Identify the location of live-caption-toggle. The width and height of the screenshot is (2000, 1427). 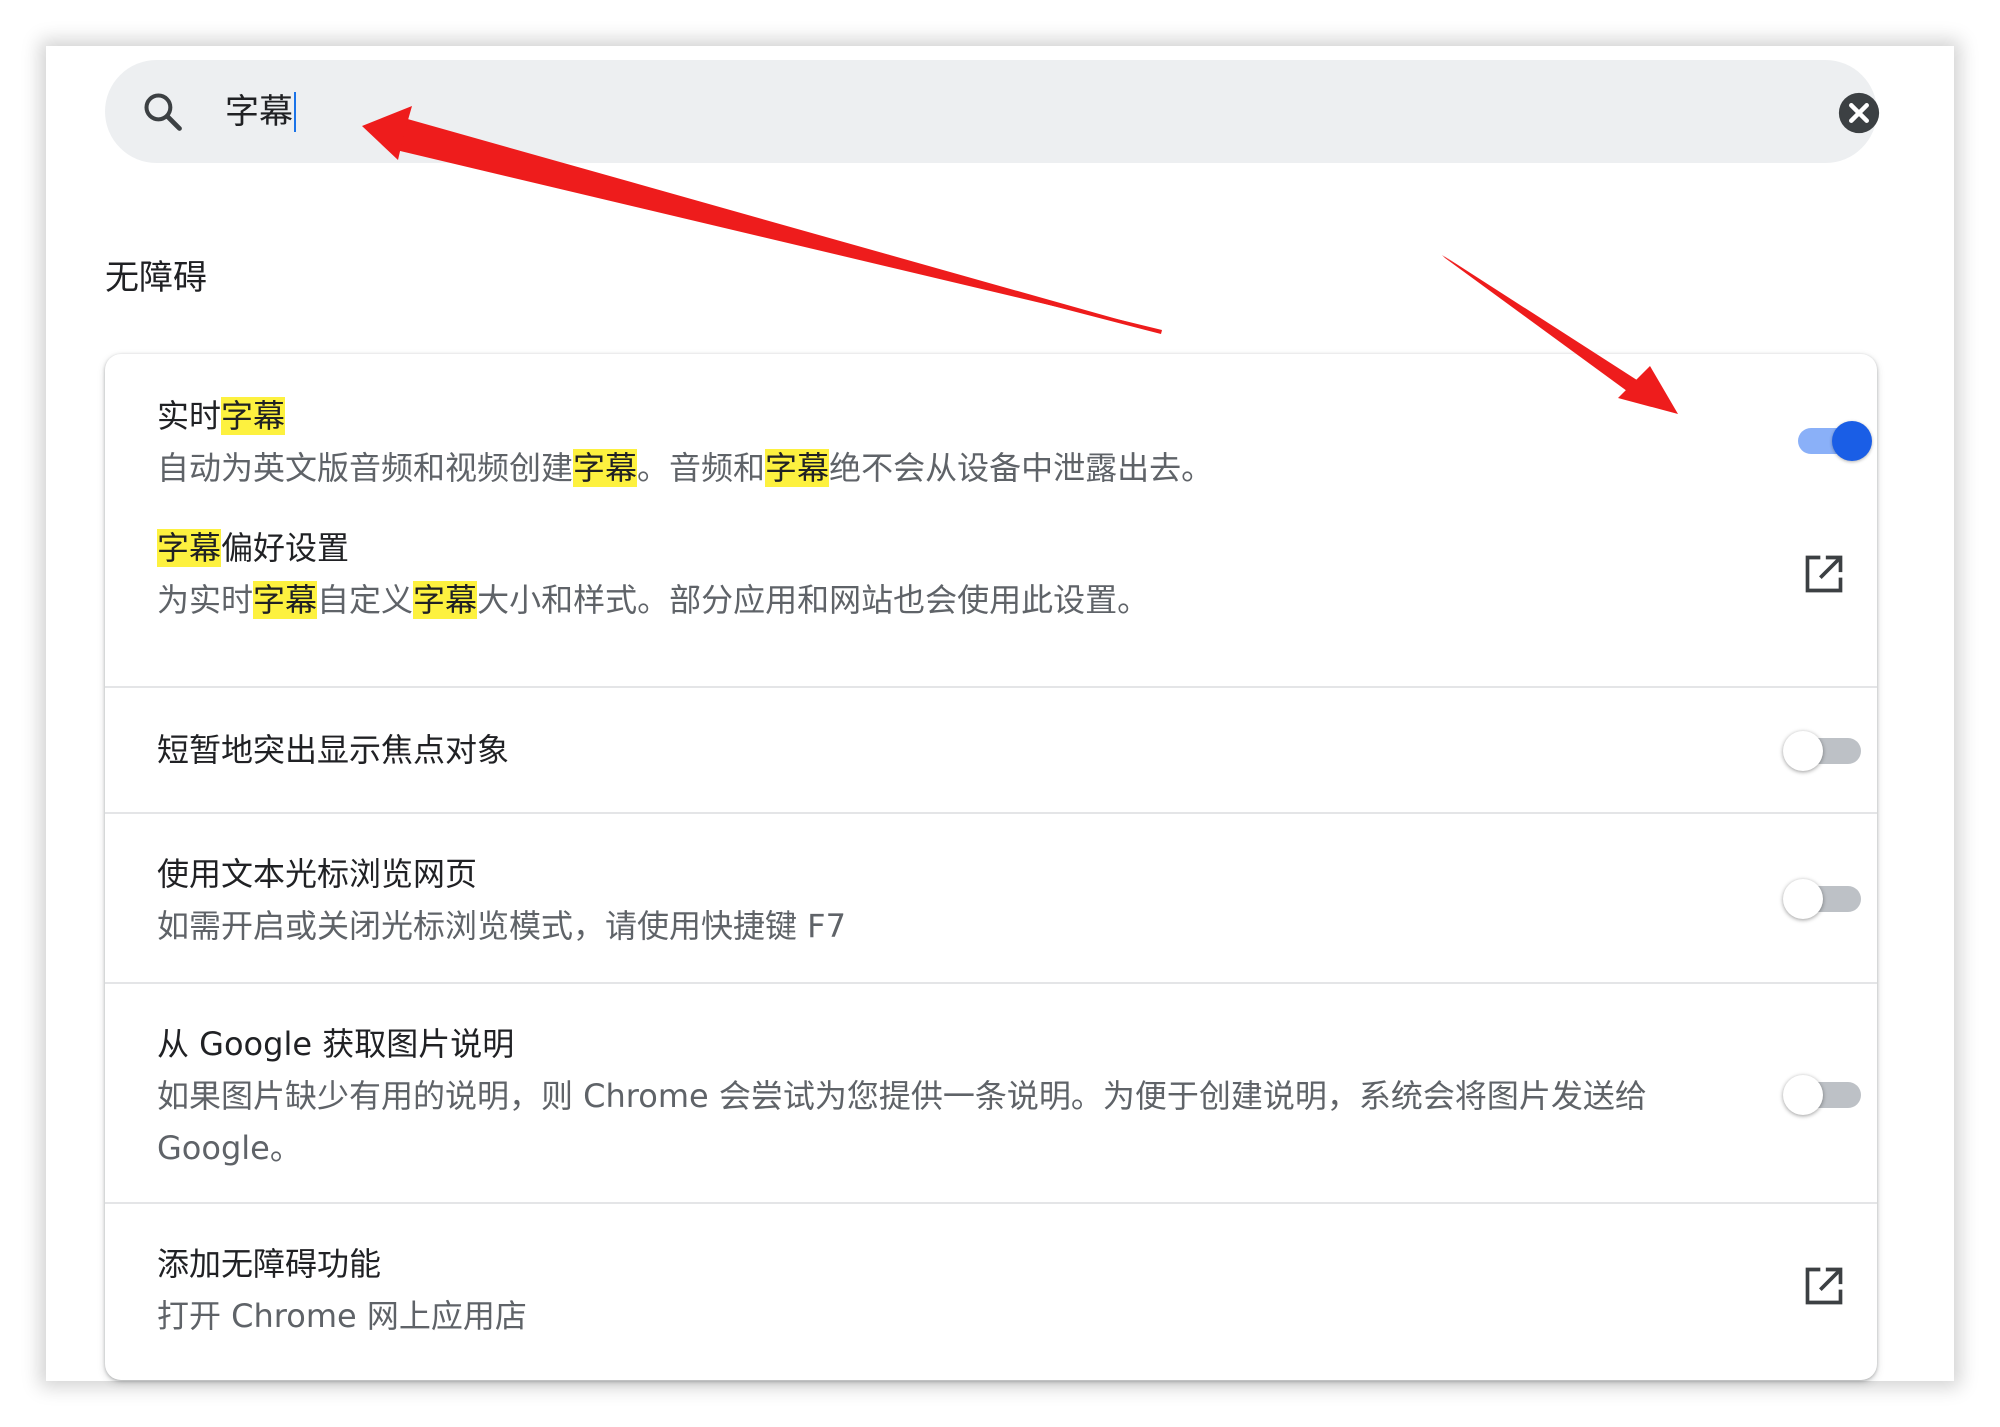
(1832, 440).